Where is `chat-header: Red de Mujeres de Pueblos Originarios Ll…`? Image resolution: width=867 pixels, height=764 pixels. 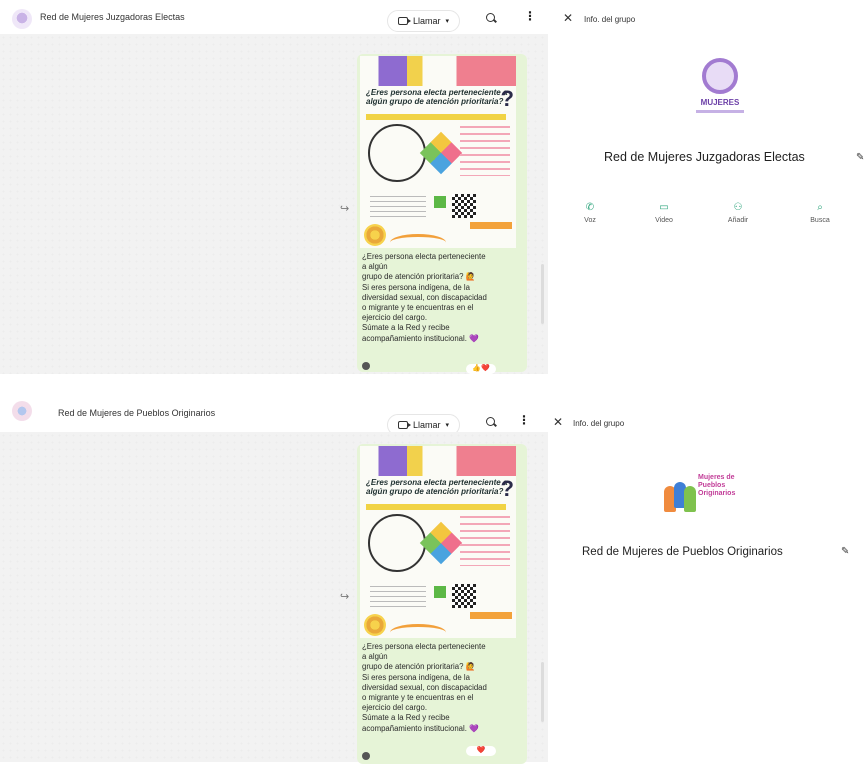
chat-header: Red de Mujeres de Pueblos Originarios Ll… is located at coordinates (270, 414).